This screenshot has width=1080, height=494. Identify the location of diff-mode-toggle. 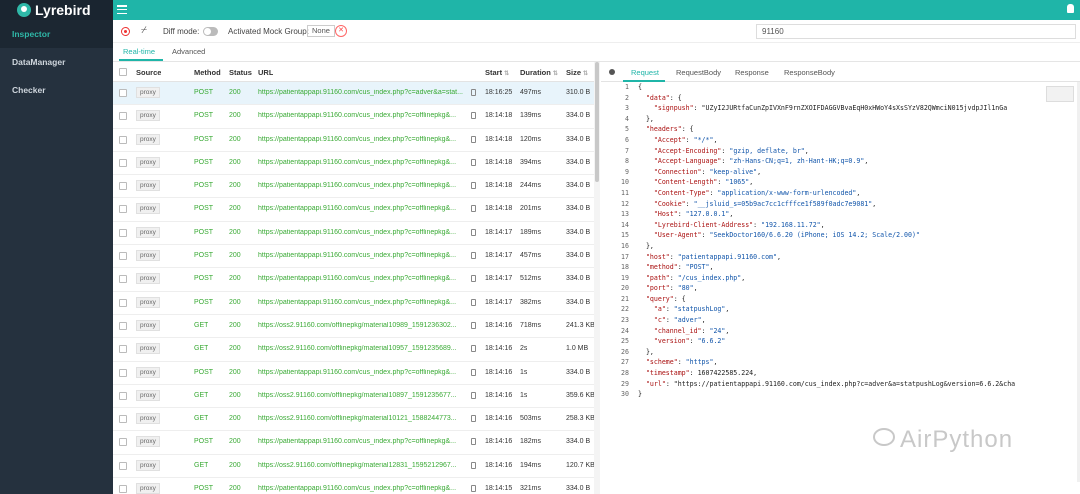
(210, 31).